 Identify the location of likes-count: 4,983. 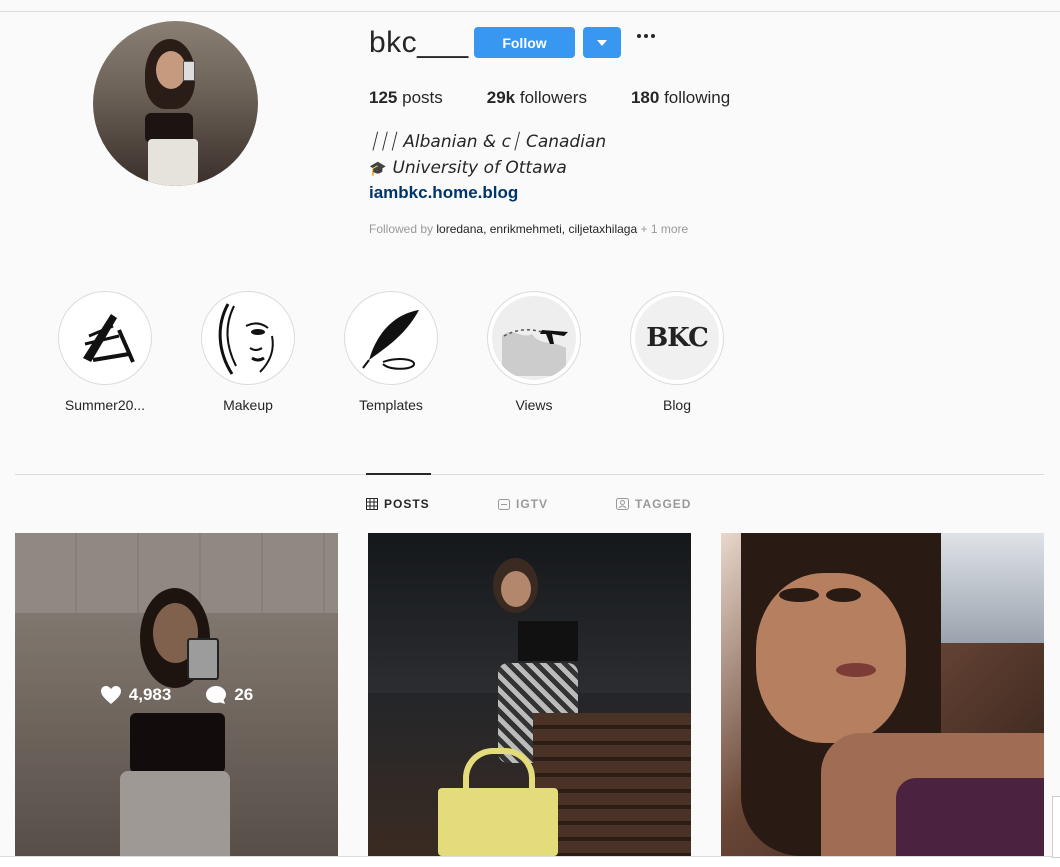
(150, 694).